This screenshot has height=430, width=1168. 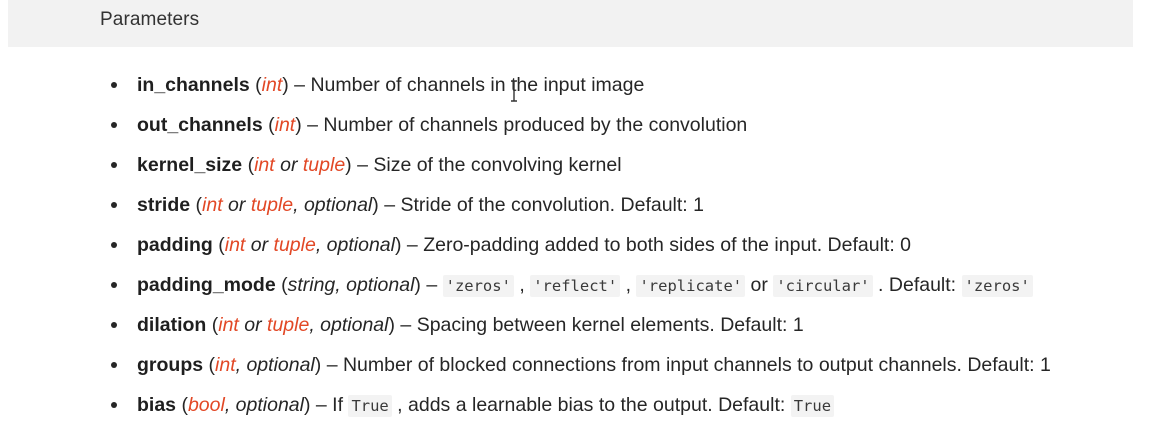 What do you see at coordinates (164, 205) in the screenshot?
I see `param-name: stride` at bounding box center [164, 205].